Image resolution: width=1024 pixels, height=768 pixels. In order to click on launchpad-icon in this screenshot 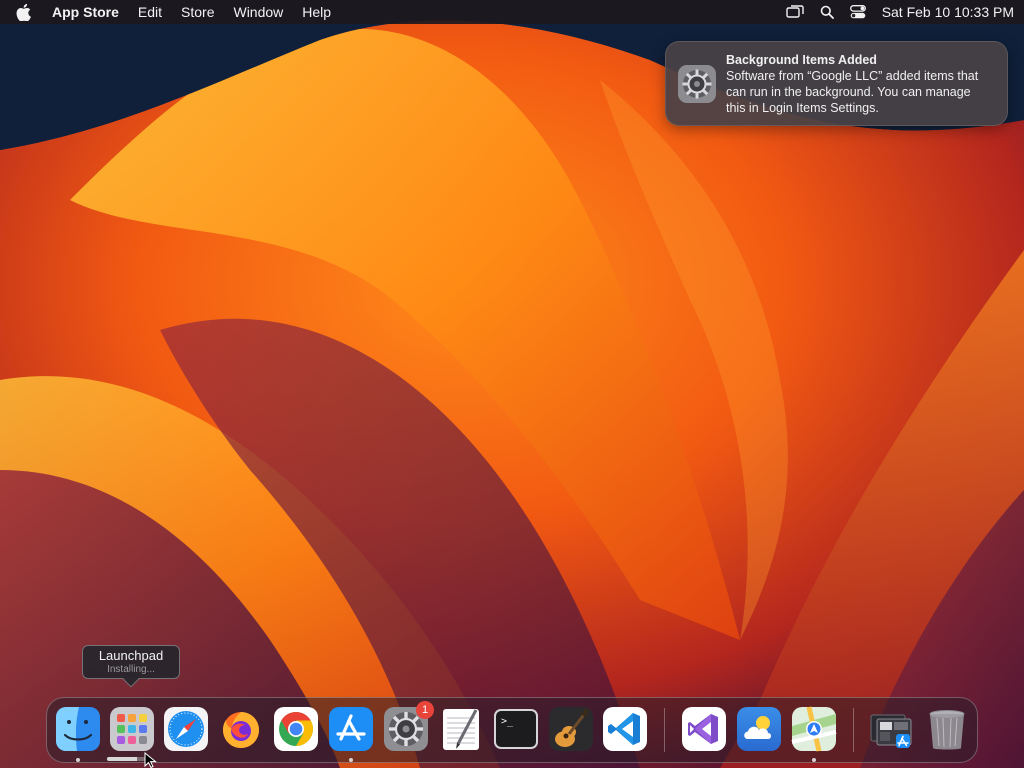, I will do `click(132, 729)`.